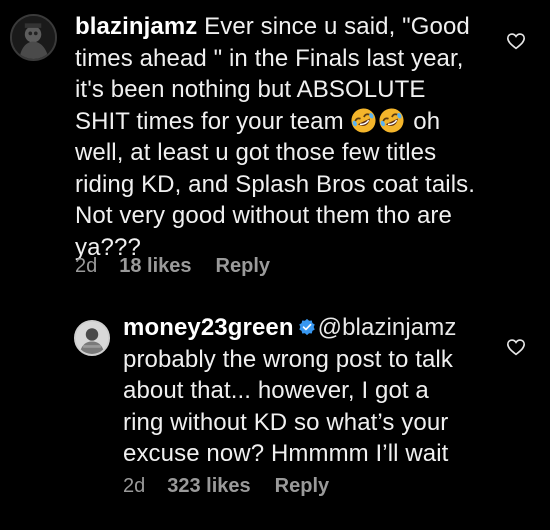 This screenshot has width=550, height=530. Describe the element at coordinates (427, 121) in the screenshot. I see `comment-text: oh` at that location.